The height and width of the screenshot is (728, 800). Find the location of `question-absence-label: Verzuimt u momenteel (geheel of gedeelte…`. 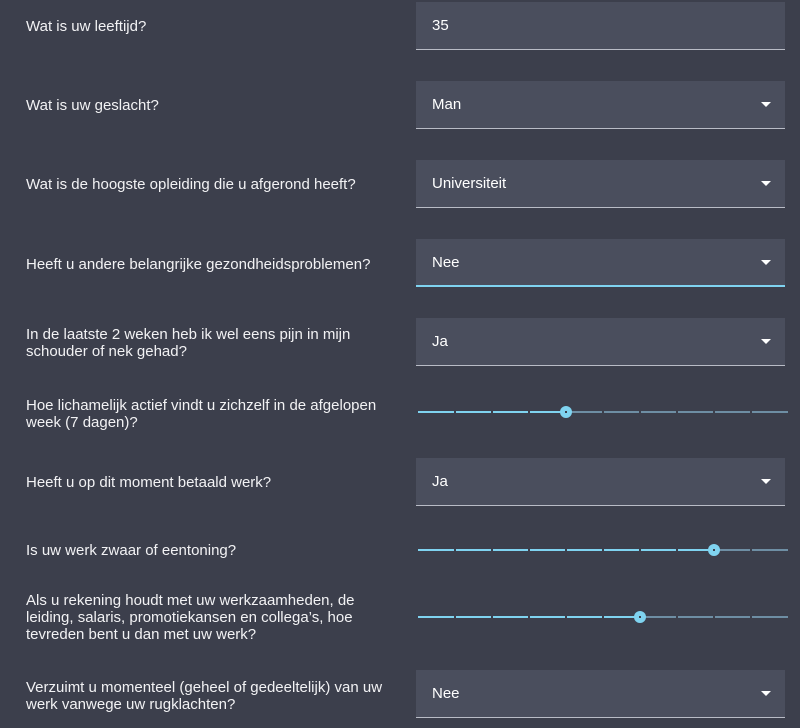

question-absence-label: Verzuimt u momenteel (geheel of gedeelte… is located at coordinates (204, 696).